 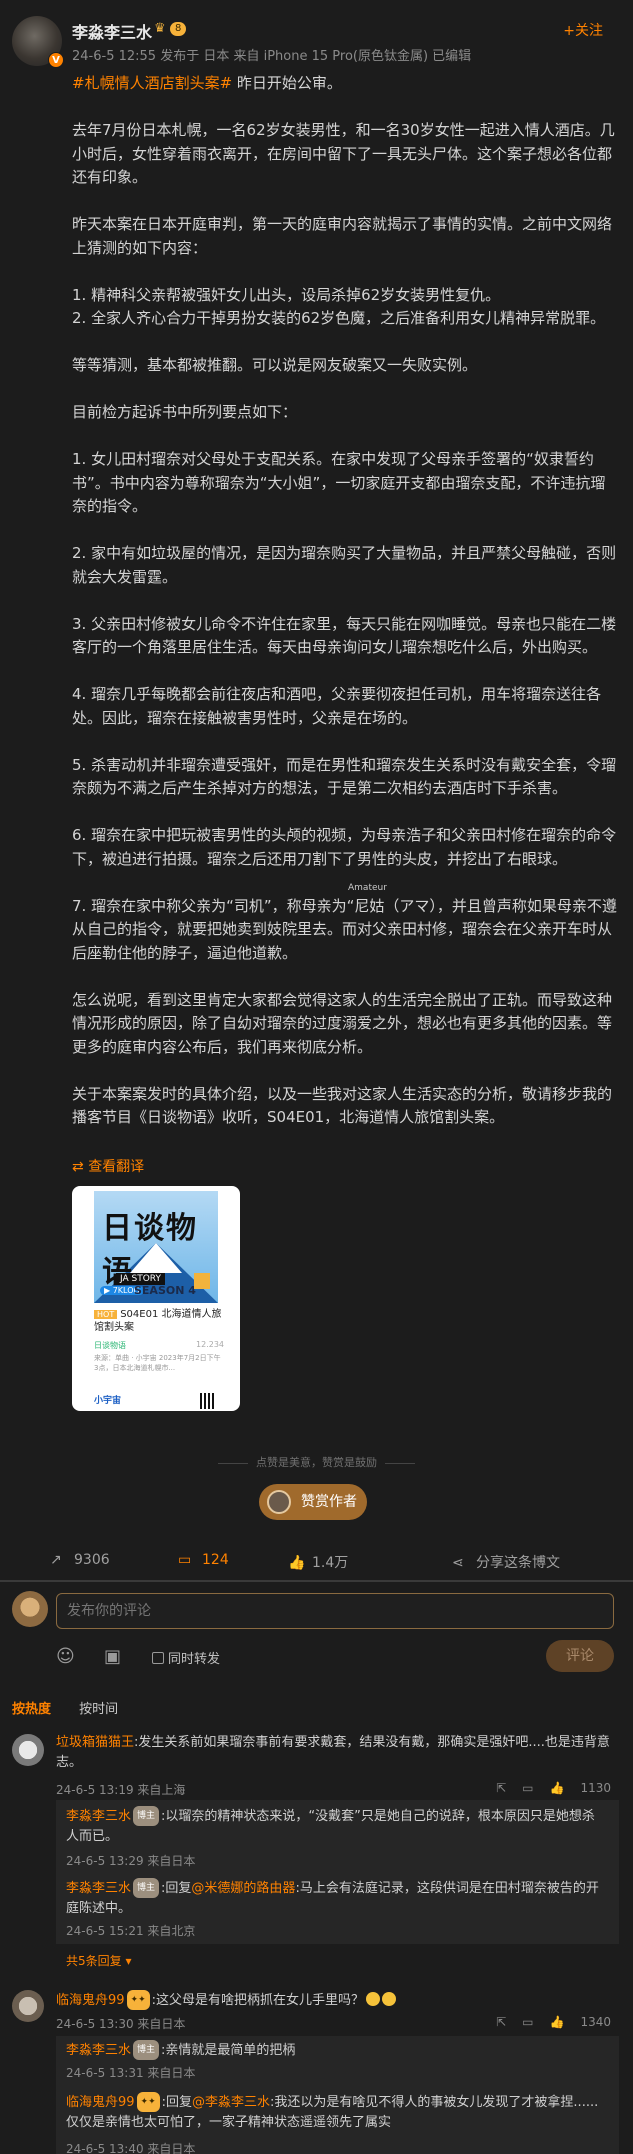 What do you see at coordinates (580, 1656) in the screenshot?
I see `submit-comment-button: 评论` at bounding box center [580, 1656].